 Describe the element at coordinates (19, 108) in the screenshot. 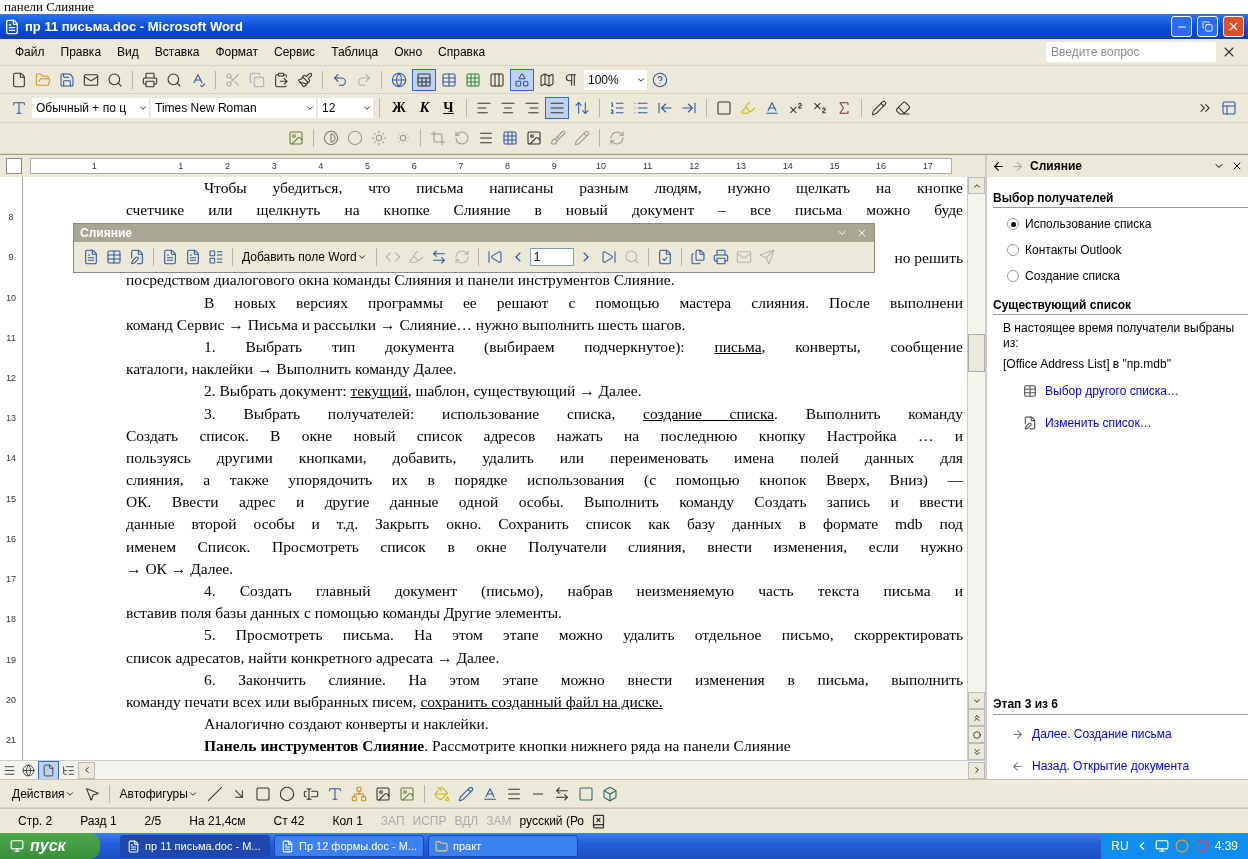

I see `styles-icon` at that location.